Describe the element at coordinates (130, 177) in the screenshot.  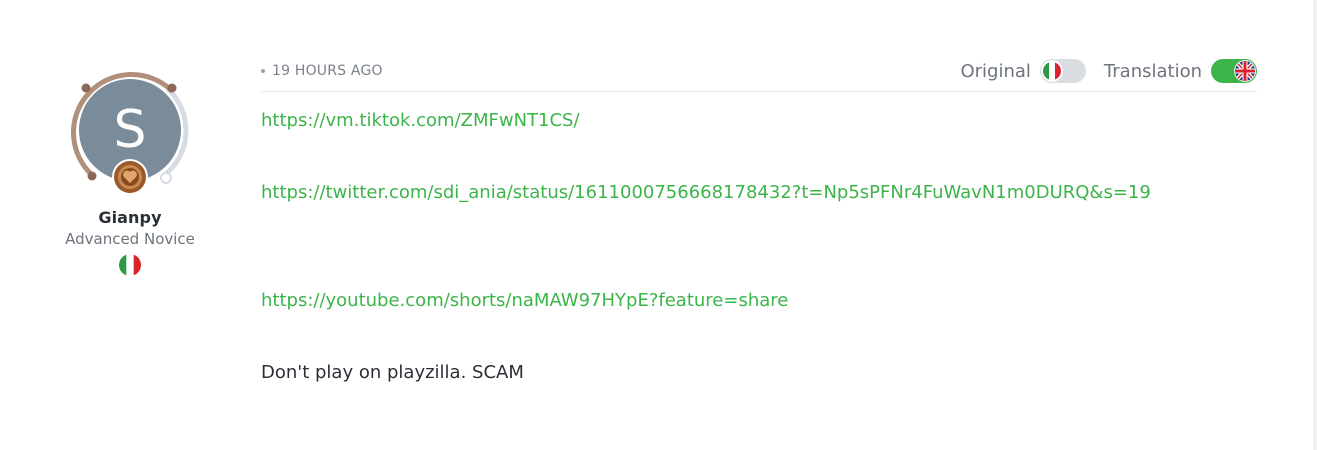
I see `bronze-rank-badge-icon` at that location.